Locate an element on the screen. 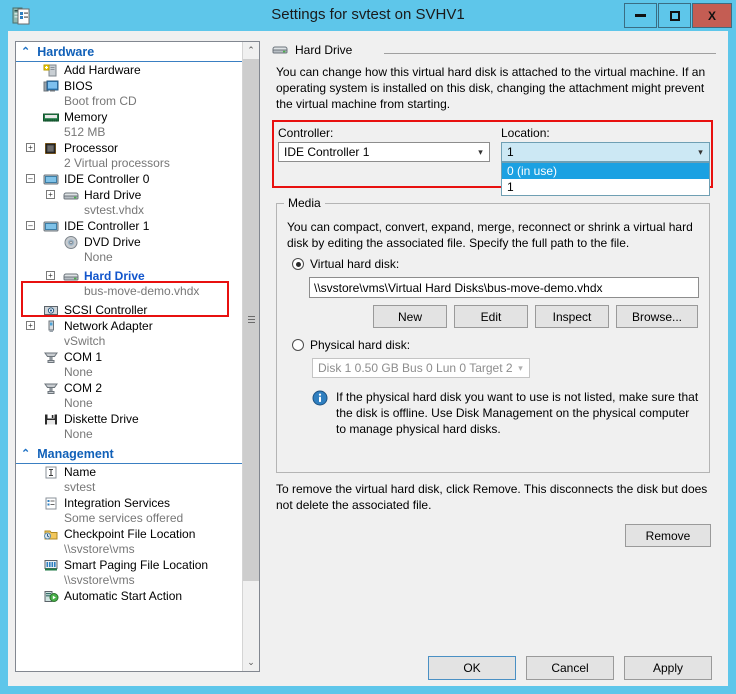 This screenshot has height=694, width=736. location-option-1: 1 is located at coordinates (605, 187).